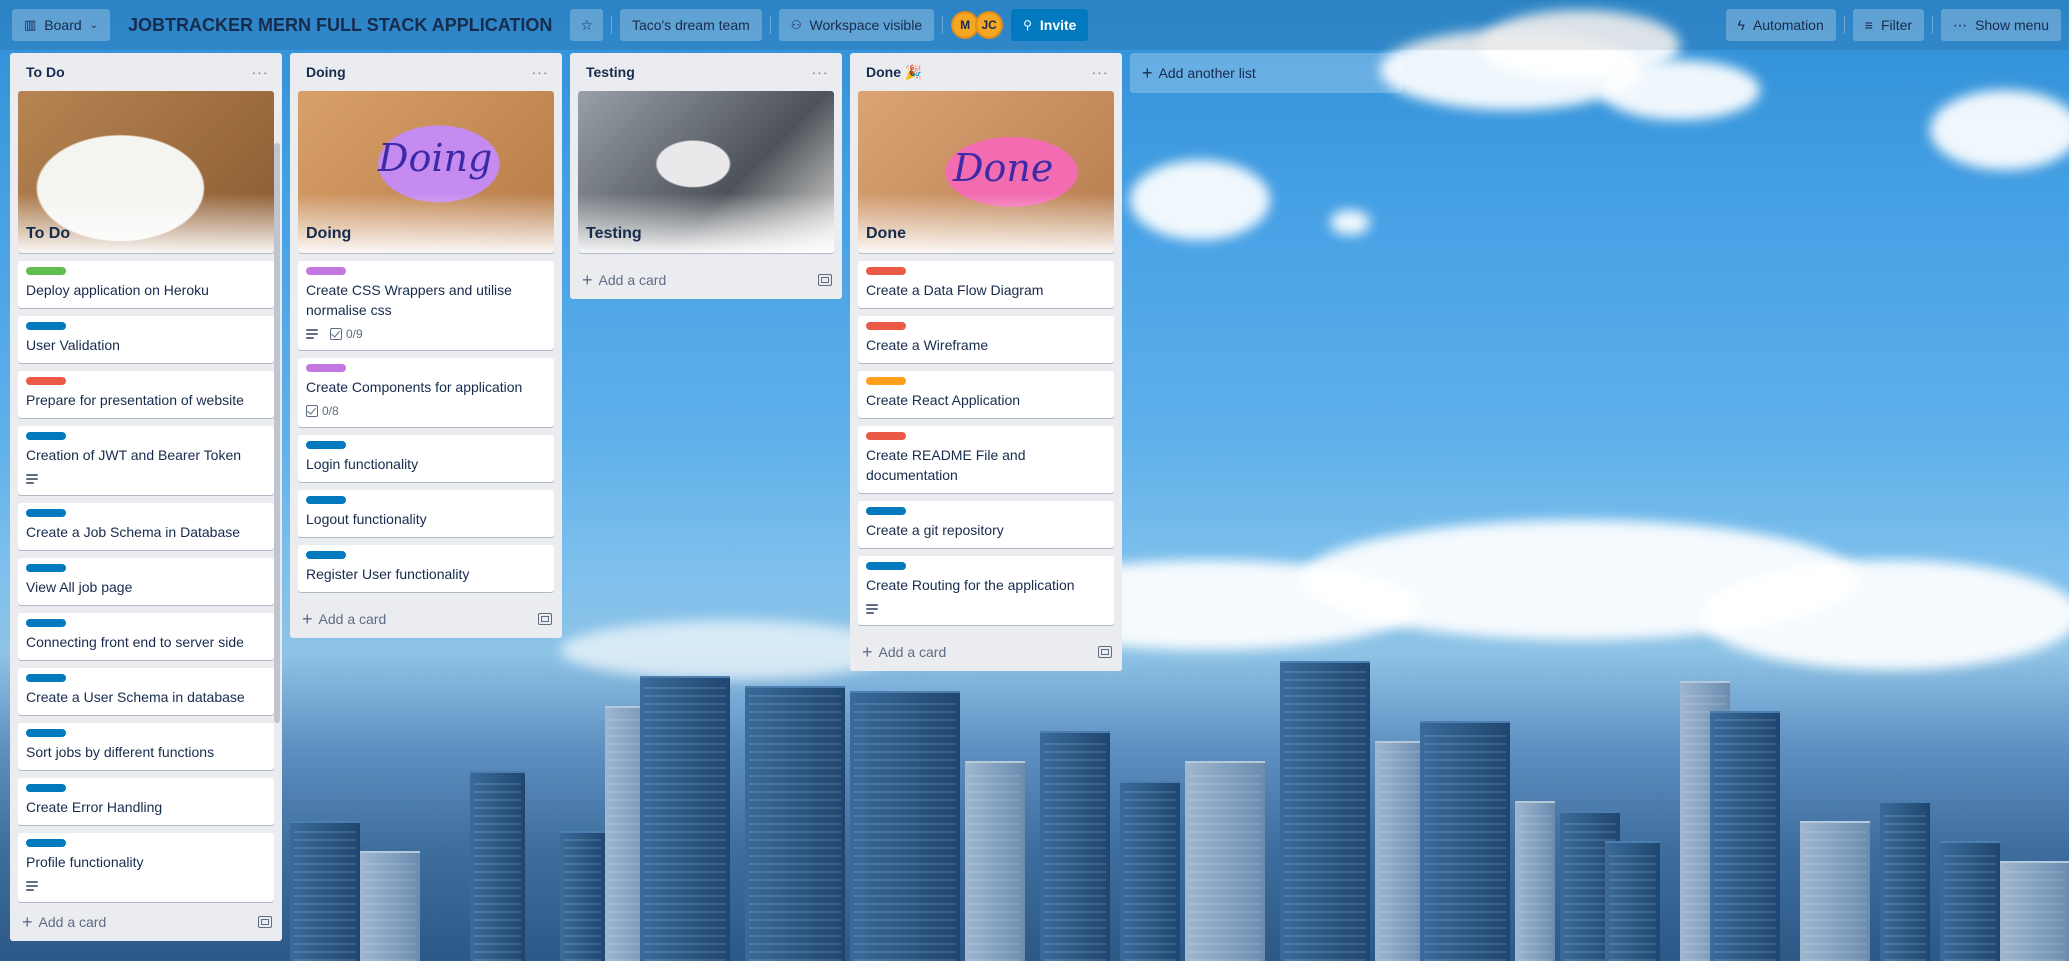 This screenshot has width=2069, height=961. I want to click on list-scrollbar, so click(277, 433).